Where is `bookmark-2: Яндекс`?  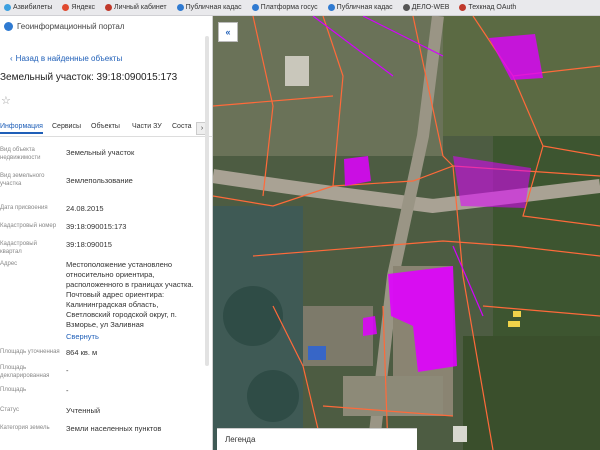
bookmark-2: Яндекс is located at coordinates (78, 7).